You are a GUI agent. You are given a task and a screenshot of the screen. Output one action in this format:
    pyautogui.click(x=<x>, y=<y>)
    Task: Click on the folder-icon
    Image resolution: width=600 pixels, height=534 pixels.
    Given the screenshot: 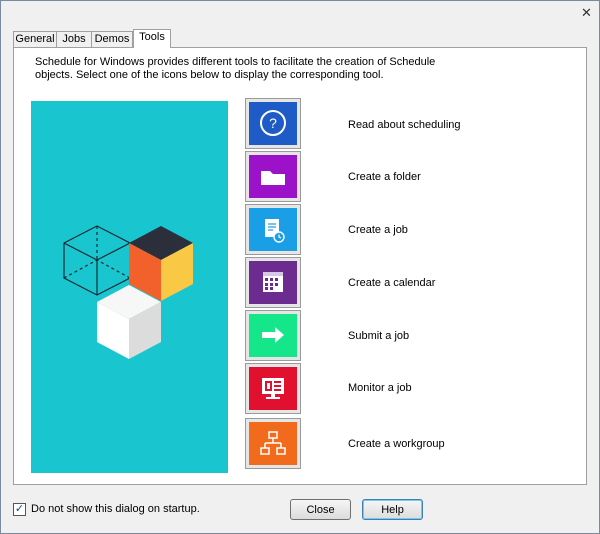 What is the action you would take?
    pyautogui.click(x=273, y=178)
    